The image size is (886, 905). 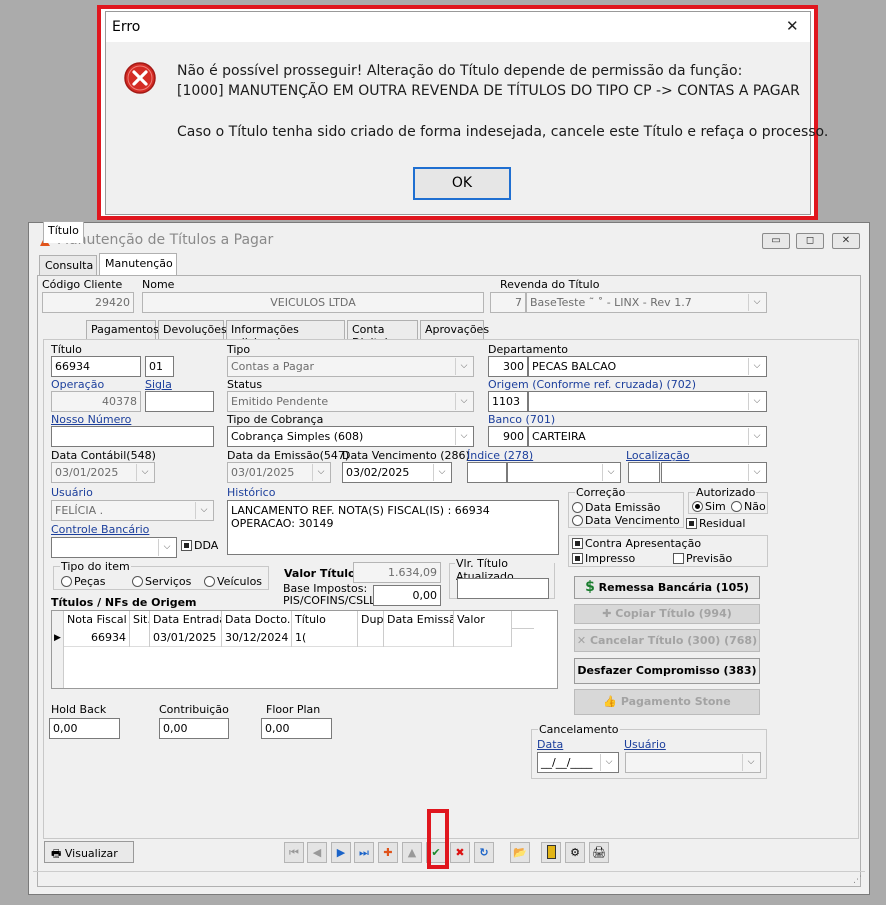 I want to click on grid-header-cell: Data Docto., so click(x=257, y=620).